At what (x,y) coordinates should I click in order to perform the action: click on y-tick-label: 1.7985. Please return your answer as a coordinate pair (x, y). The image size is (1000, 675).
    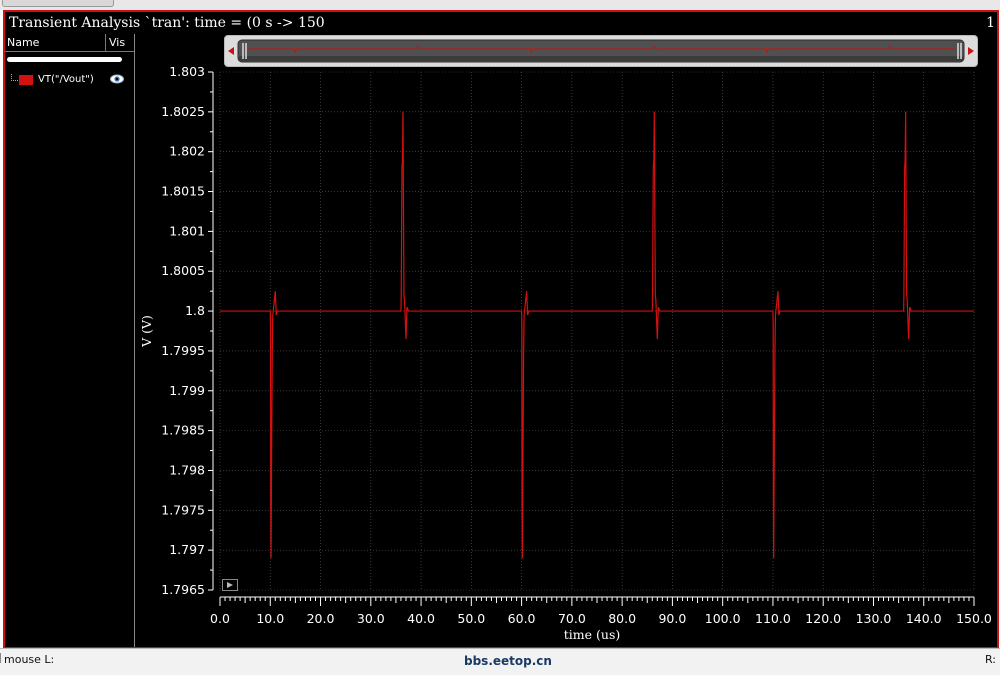
    Looking at the image, I should click on (183, 430).